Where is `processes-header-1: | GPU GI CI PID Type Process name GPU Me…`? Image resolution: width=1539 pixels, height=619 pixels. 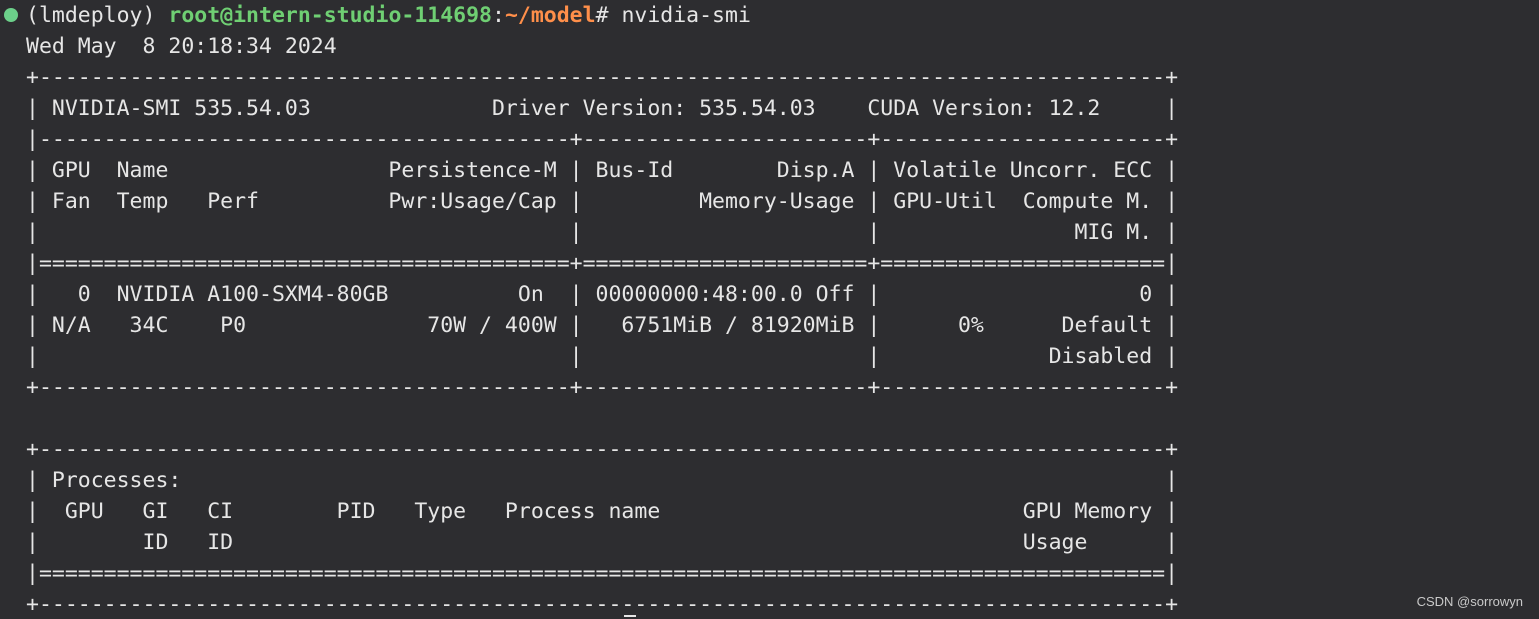 processes-header-1: | GPU GI CI PID Type Process name GPU Me… is located at coordinates (602, 511).